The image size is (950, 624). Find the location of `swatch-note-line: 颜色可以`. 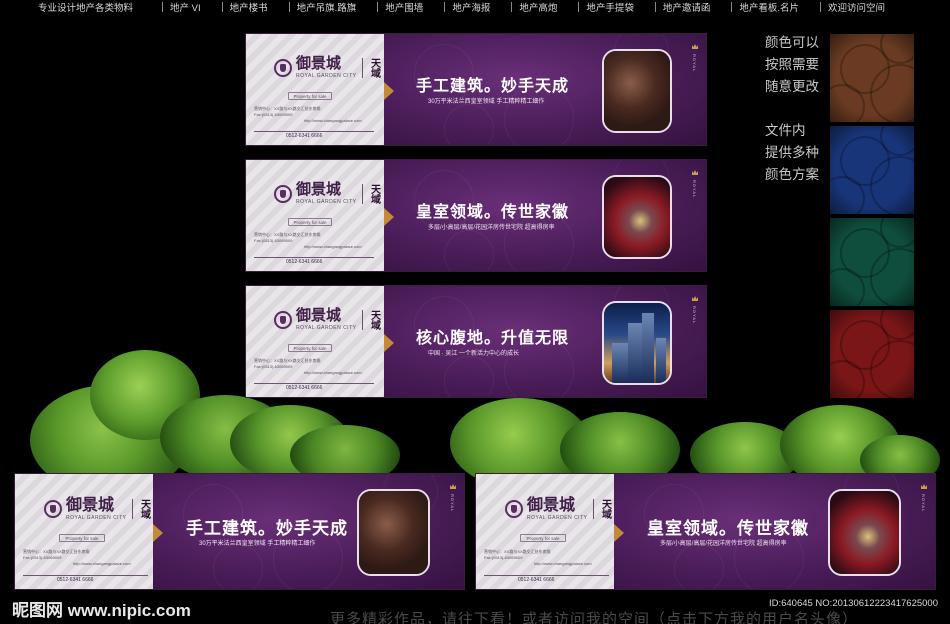

swatch-note-line: 颜色可以 is located at coordinates (792, 42).